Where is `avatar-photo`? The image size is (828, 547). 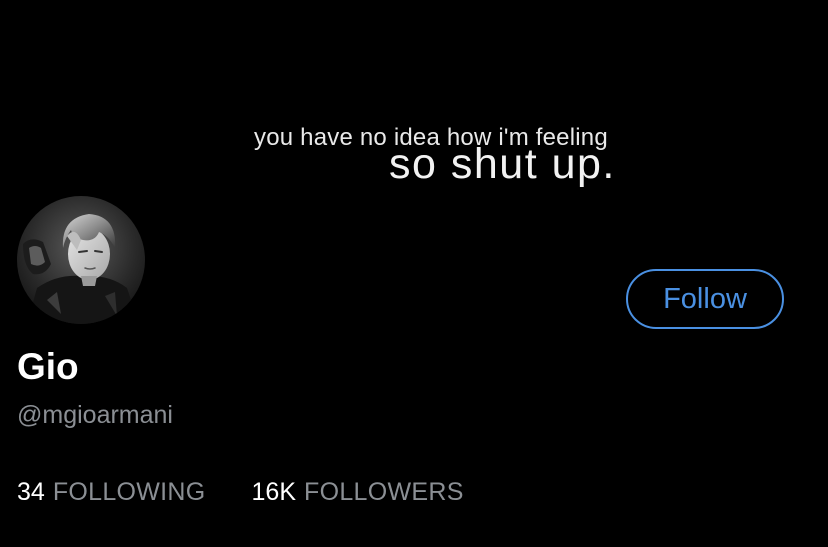 avatar-photo is located at coordinates (81, 260).